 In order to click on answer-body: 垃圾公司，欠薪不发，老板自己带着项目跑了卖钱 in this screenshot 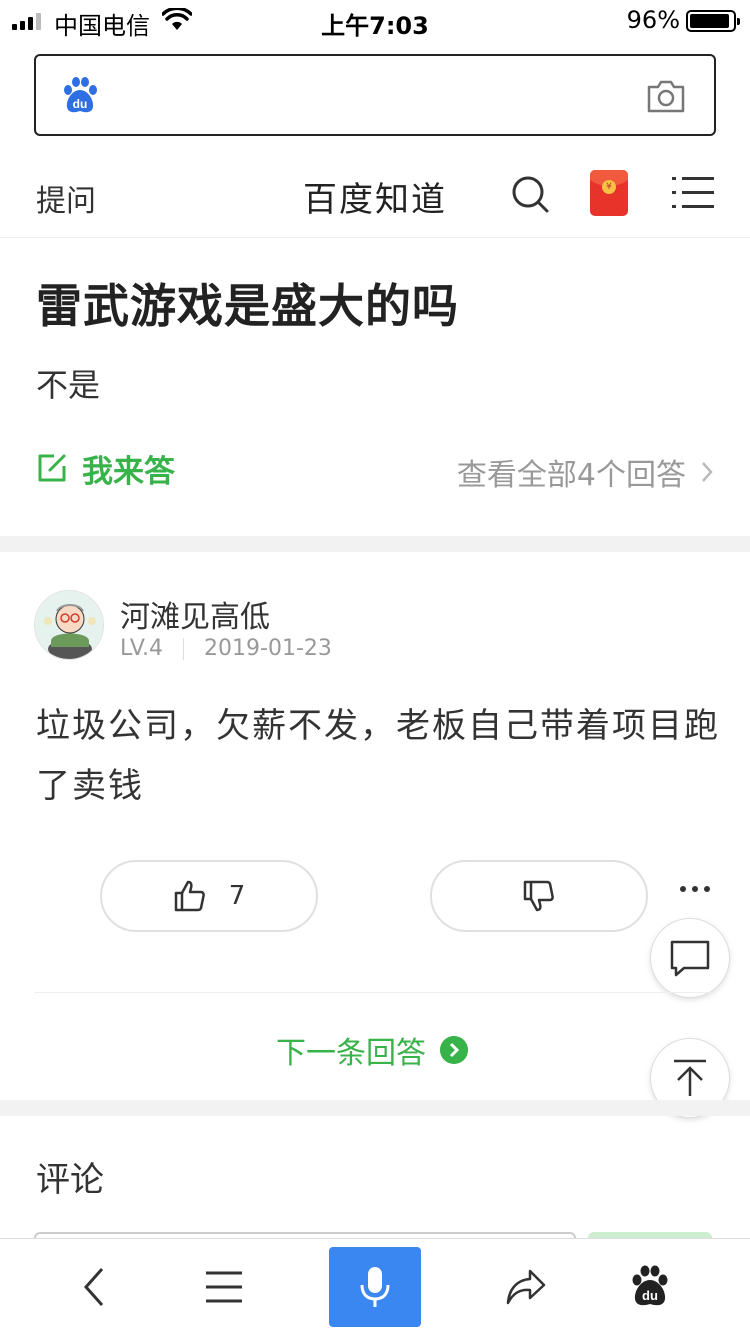, I will do `click(378, 756)`.